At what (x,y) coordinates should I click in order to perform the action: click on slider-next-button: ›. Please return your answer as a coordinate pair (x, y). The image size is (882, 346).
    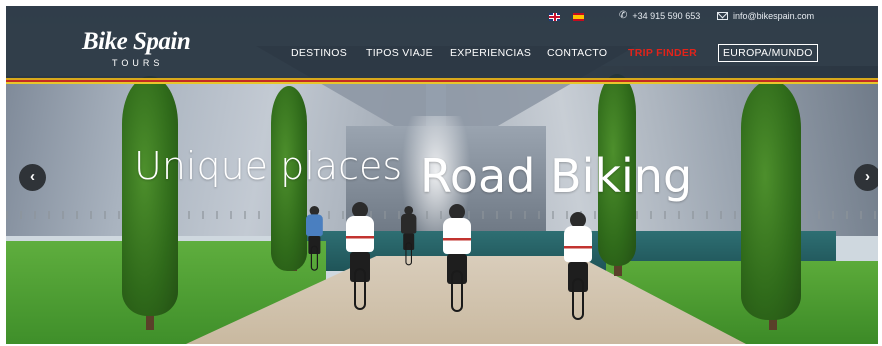
    Looking at the image, I should click on (866, 177).